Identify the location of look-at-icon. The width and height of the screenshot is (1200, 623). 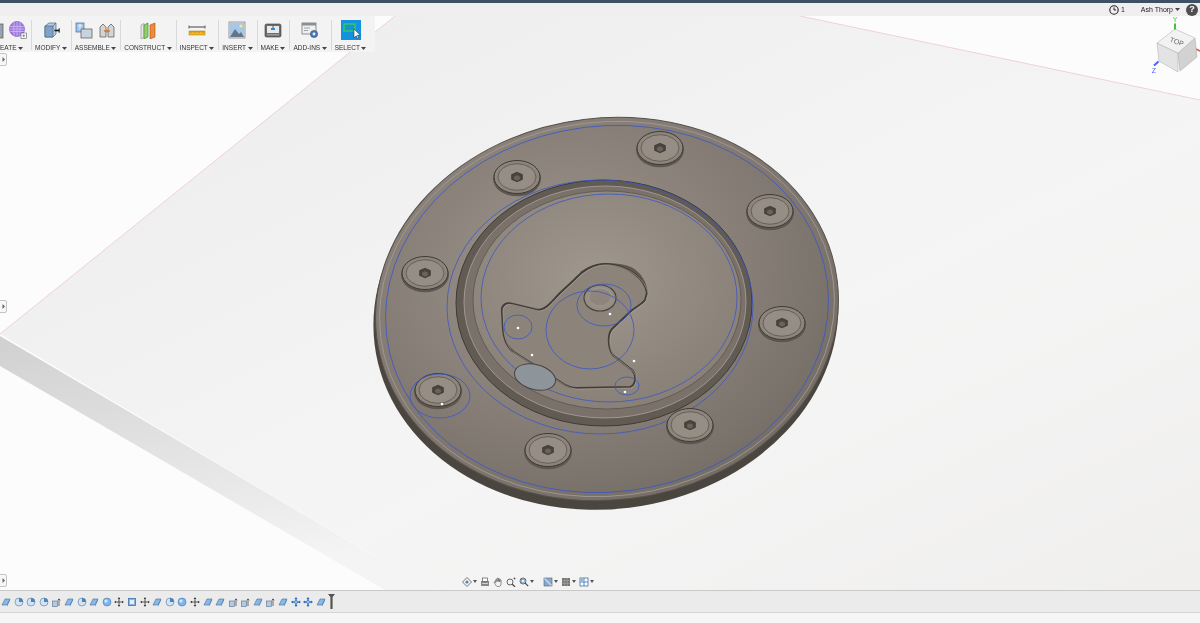
(485, 581).